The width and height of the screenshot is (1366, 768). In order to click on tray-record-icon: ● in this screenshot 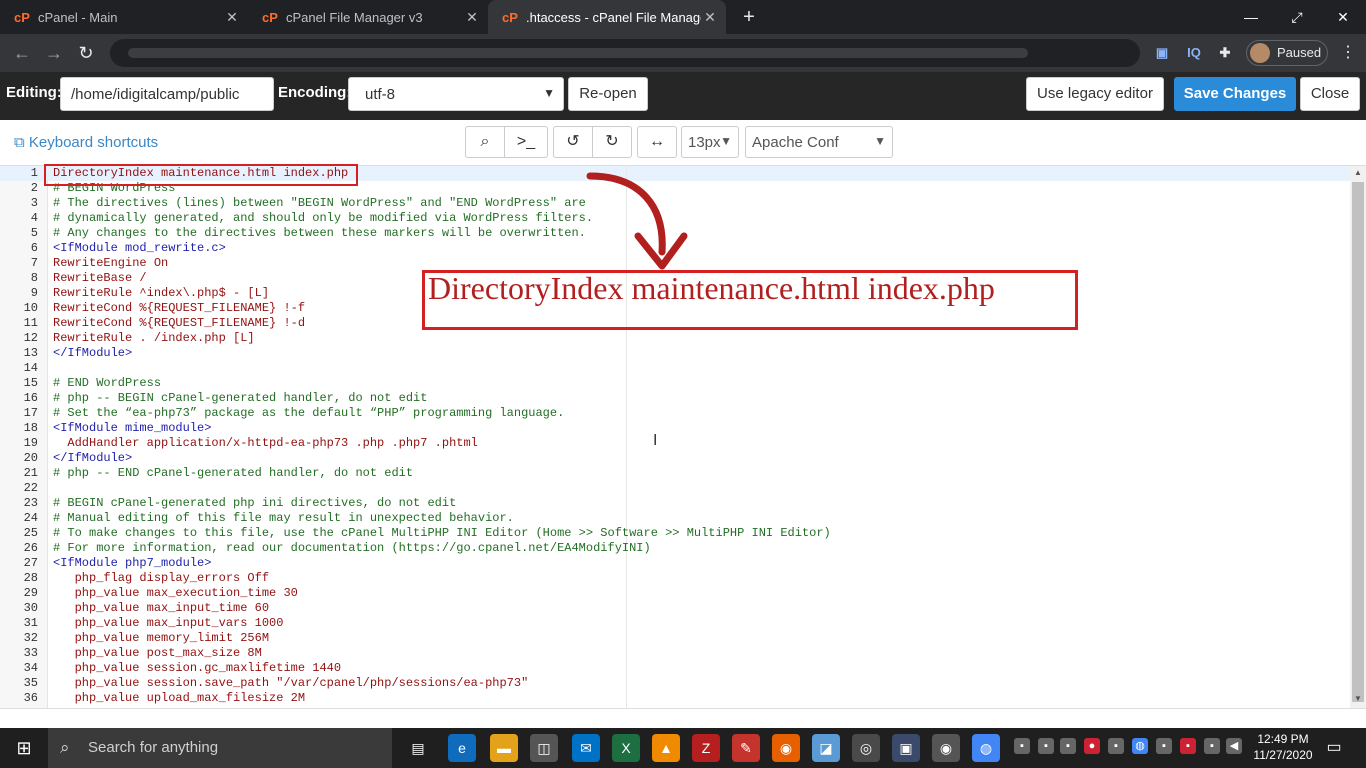, I will do `click(1092, 746)`.